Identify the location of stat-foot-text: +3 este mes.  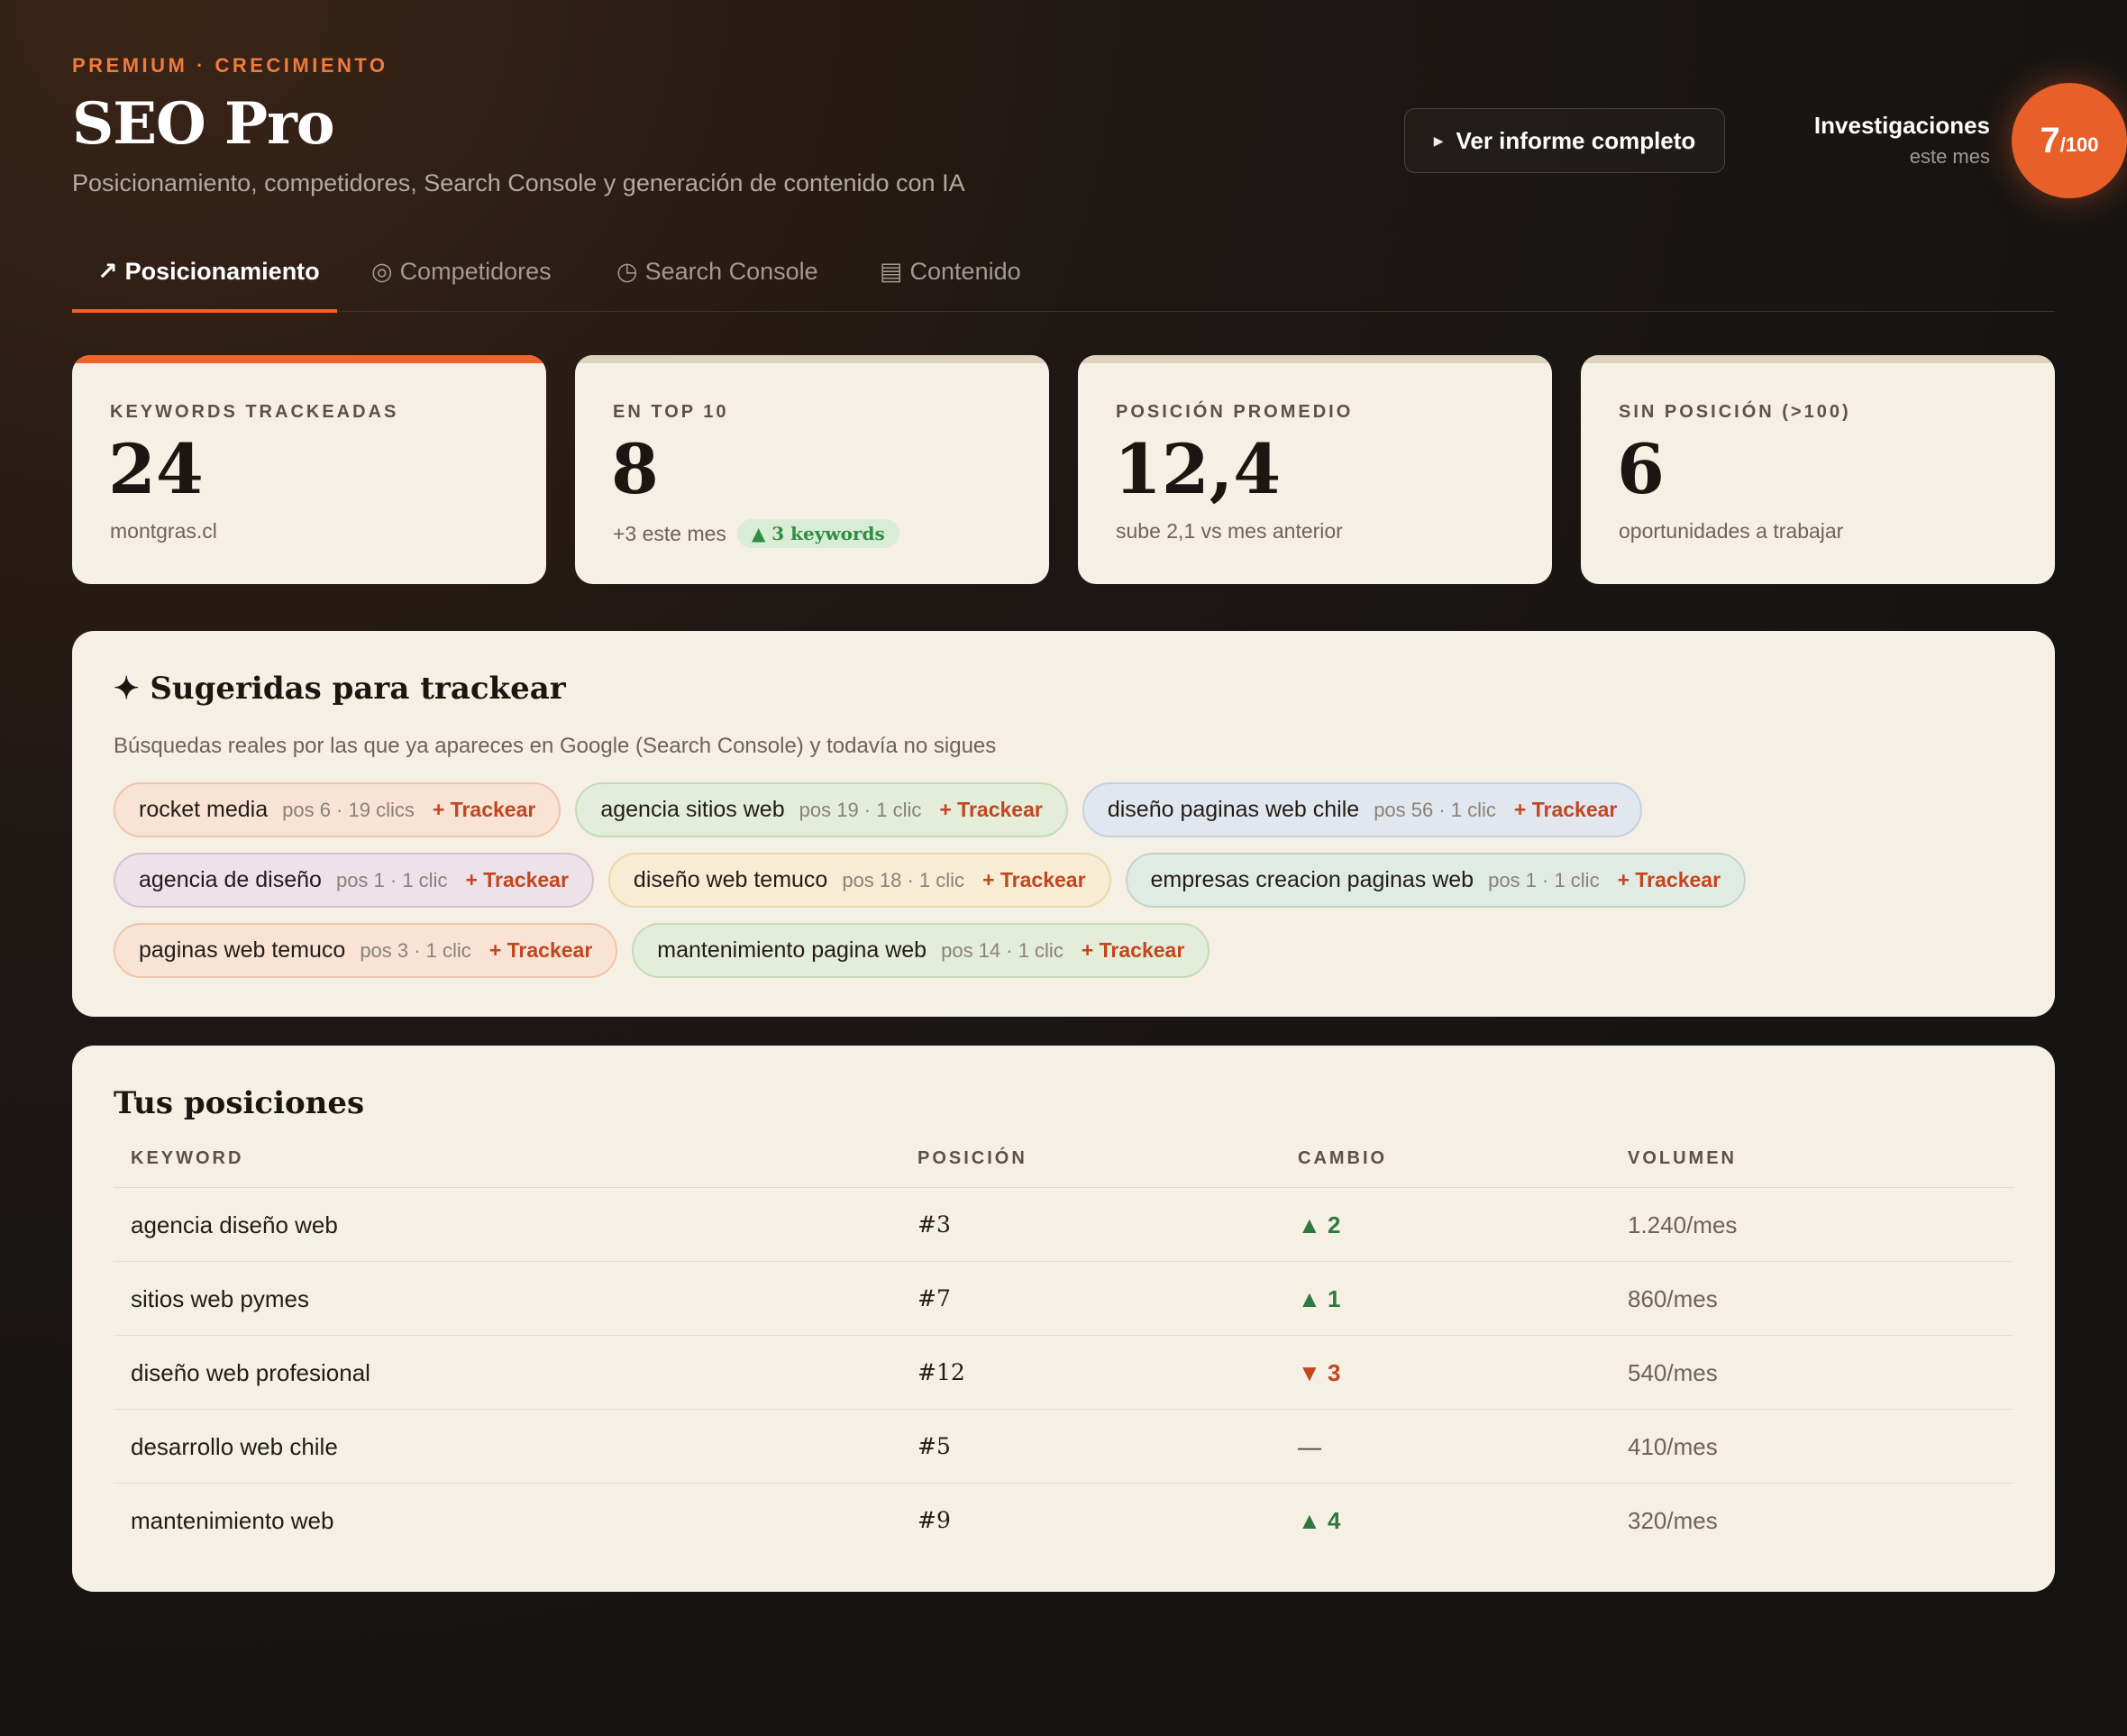
(669, 533).